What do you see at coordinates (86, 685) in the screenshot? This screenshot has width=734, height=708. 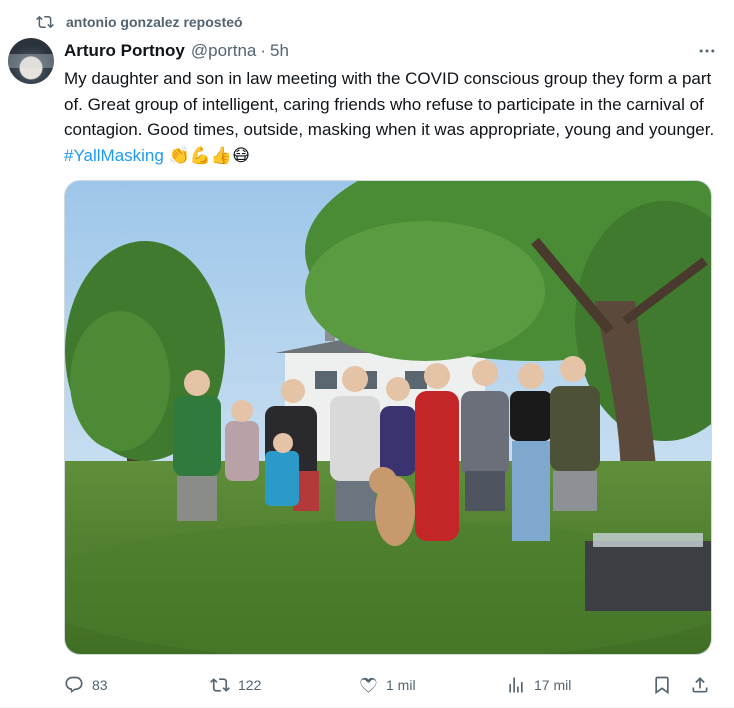 I see `reply-button: 83` at bounding box center [86, 685].